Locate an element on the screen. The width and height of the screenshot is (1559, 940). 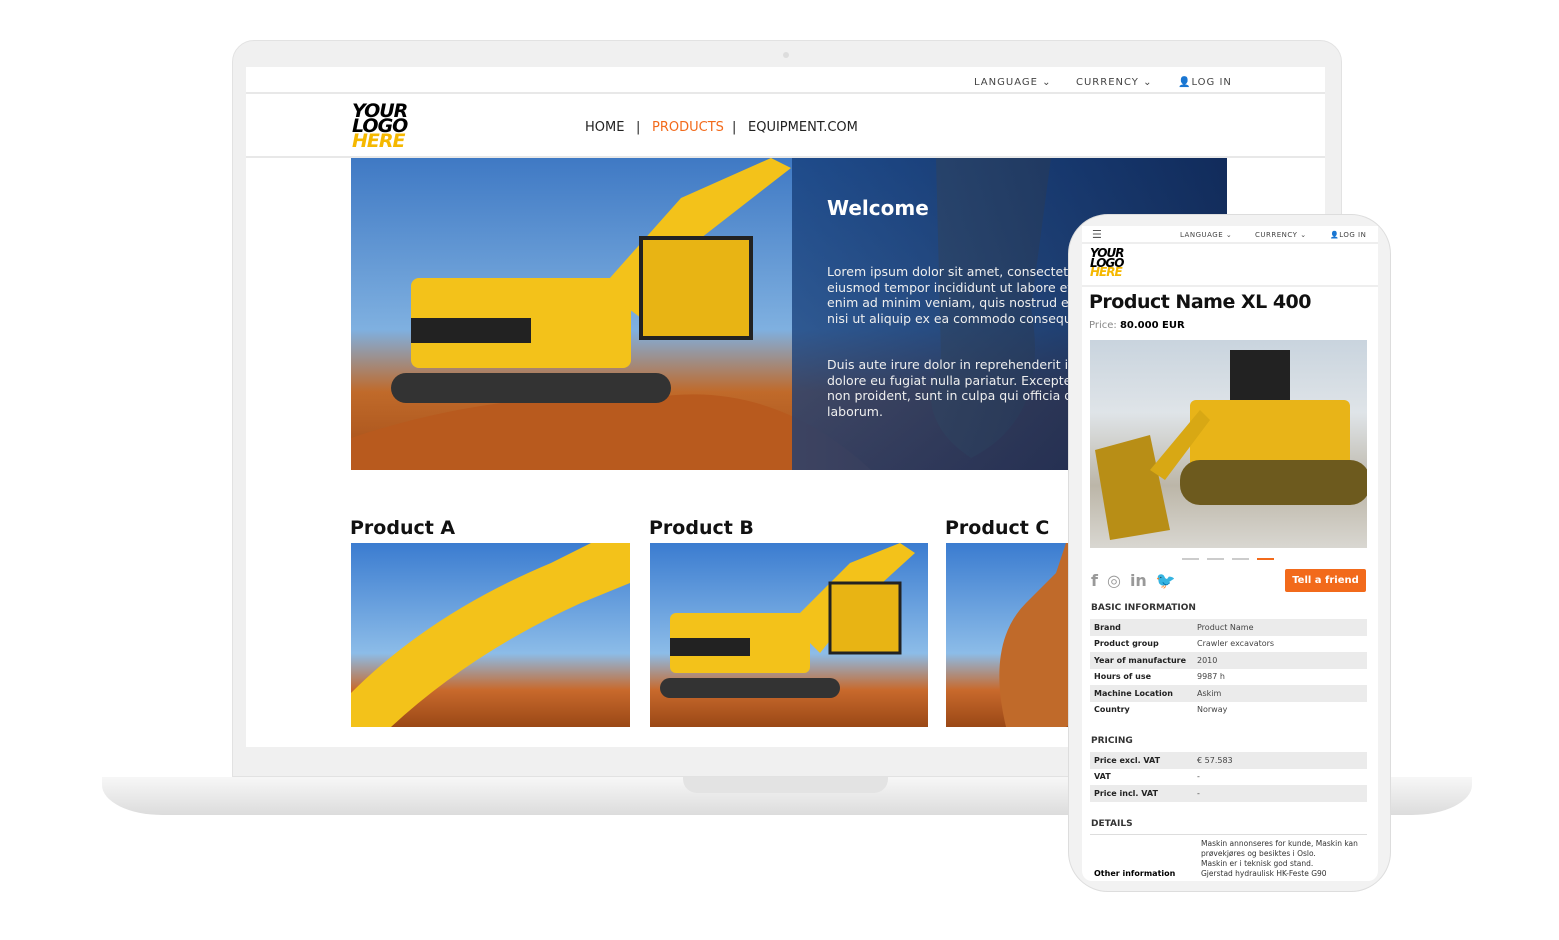
tell-a-friend-button: Tell a friend is located at coordinates (1325, 580).